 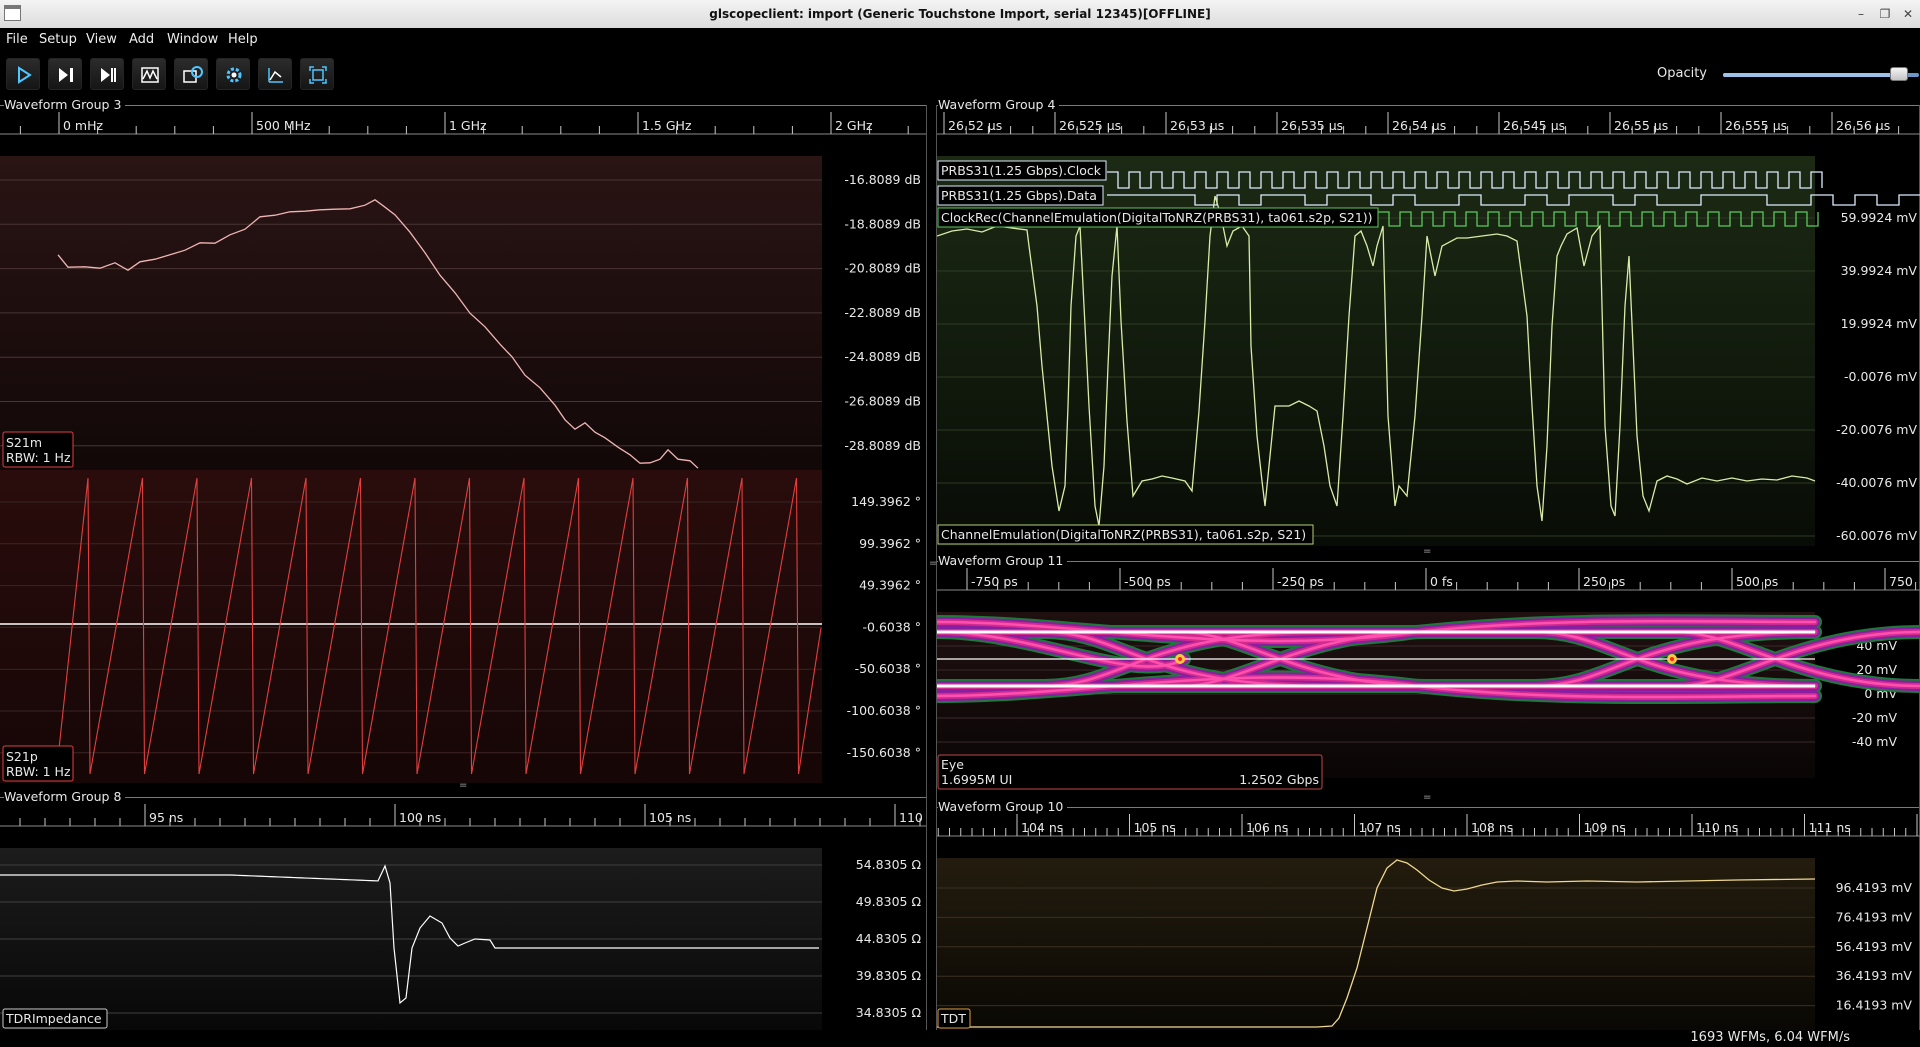 I want to click on history-button, so click(x=149, y=74).